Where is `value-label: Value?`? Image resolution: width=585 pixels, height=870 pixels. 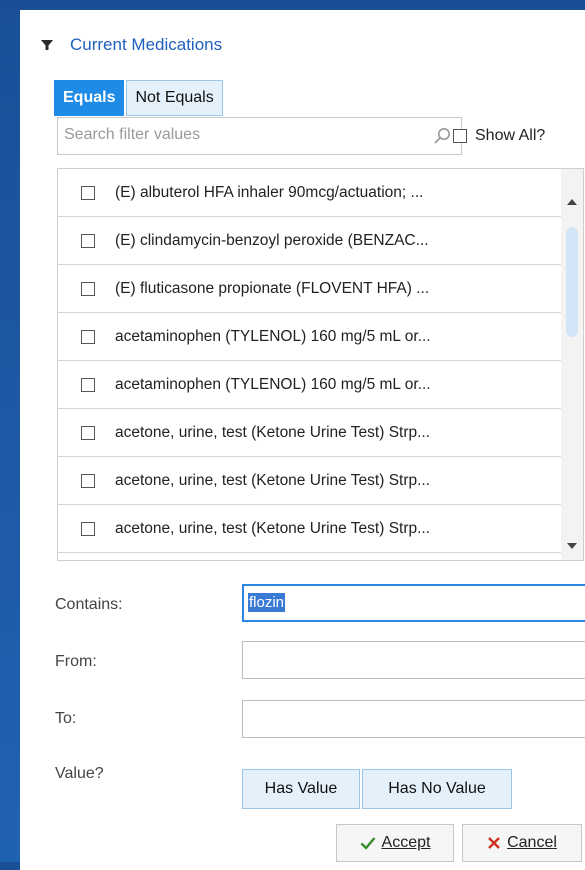 value-label: Value? is located at coordinates (79, 773).